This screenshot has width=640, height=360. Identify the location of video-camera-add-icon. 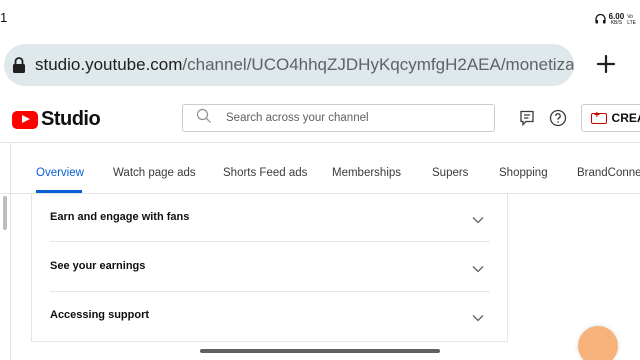
(599, 117).